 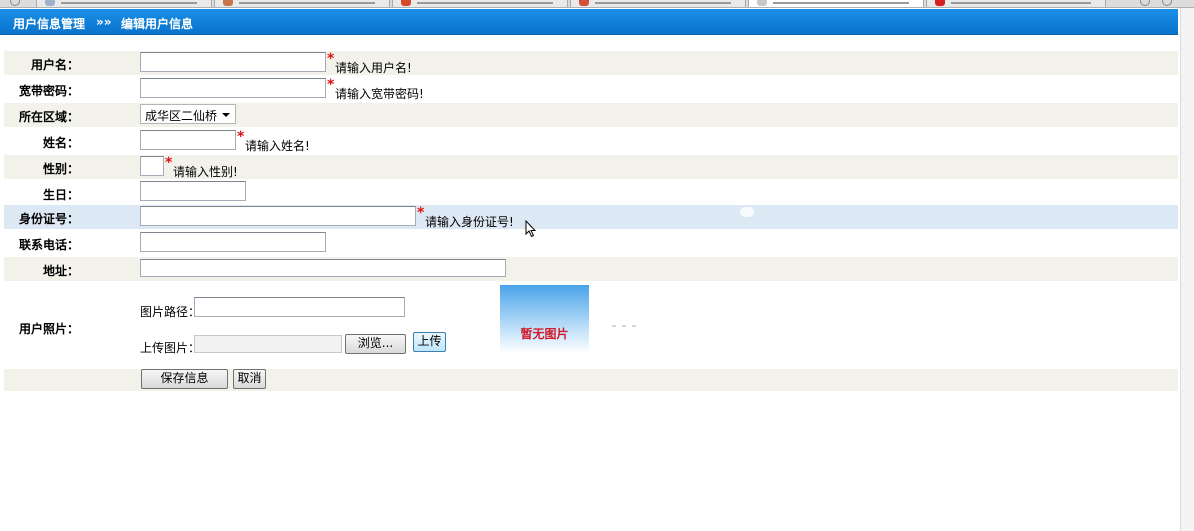 I want to click on browser-tab-active, so click(x=836, y=3).